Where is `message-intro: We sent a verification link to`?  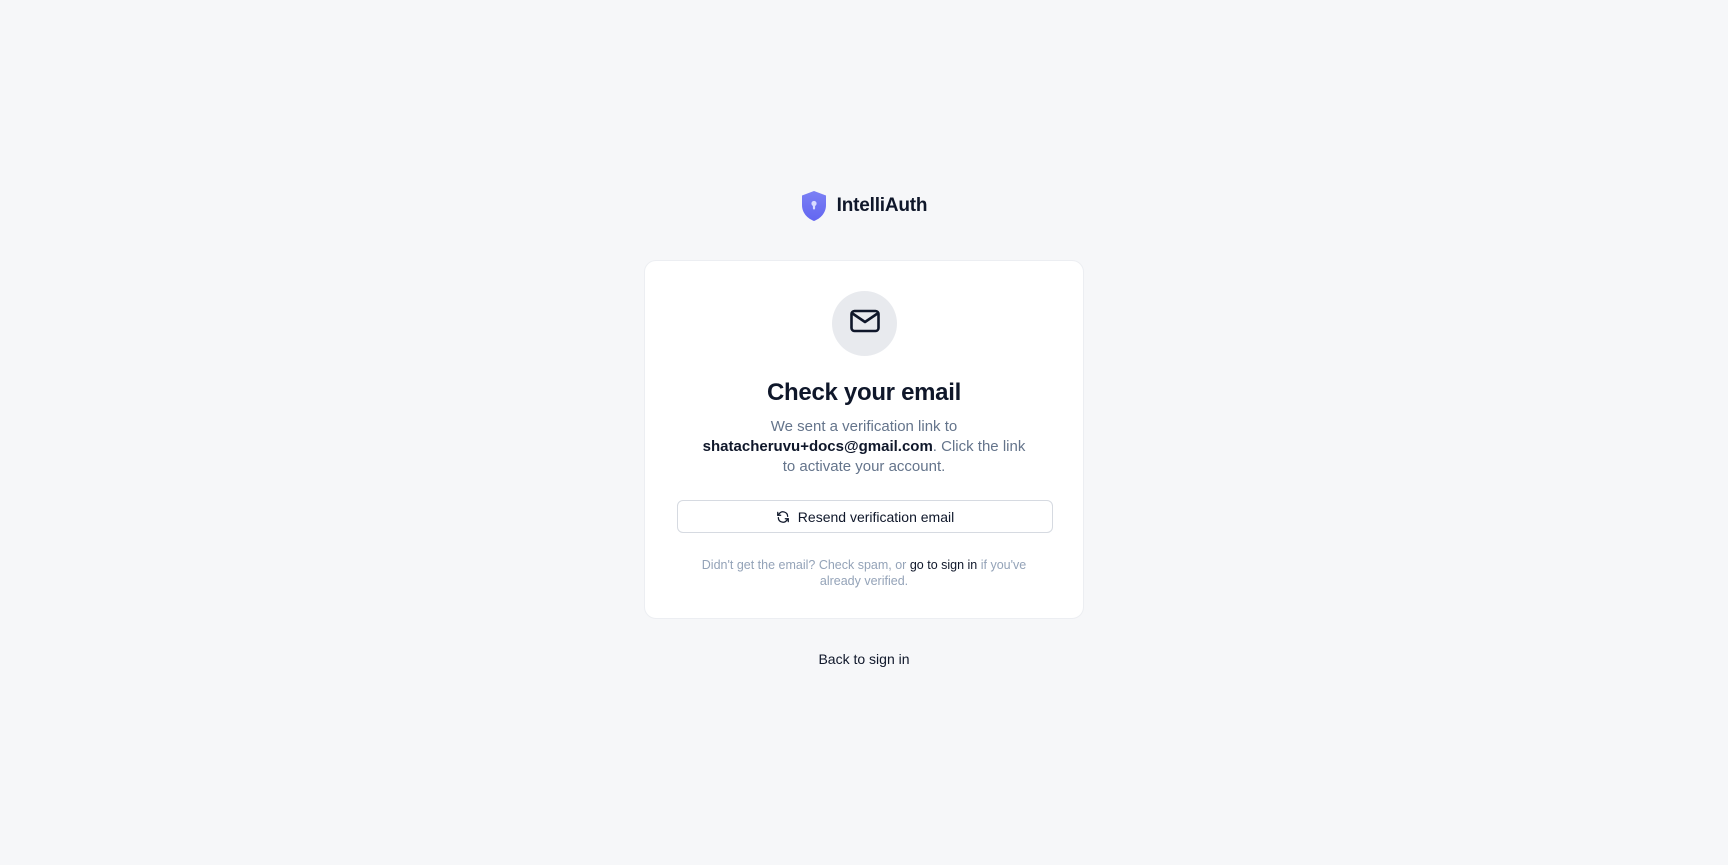
message-intro: We sent a verification link to is located at coordinates (864, 426).